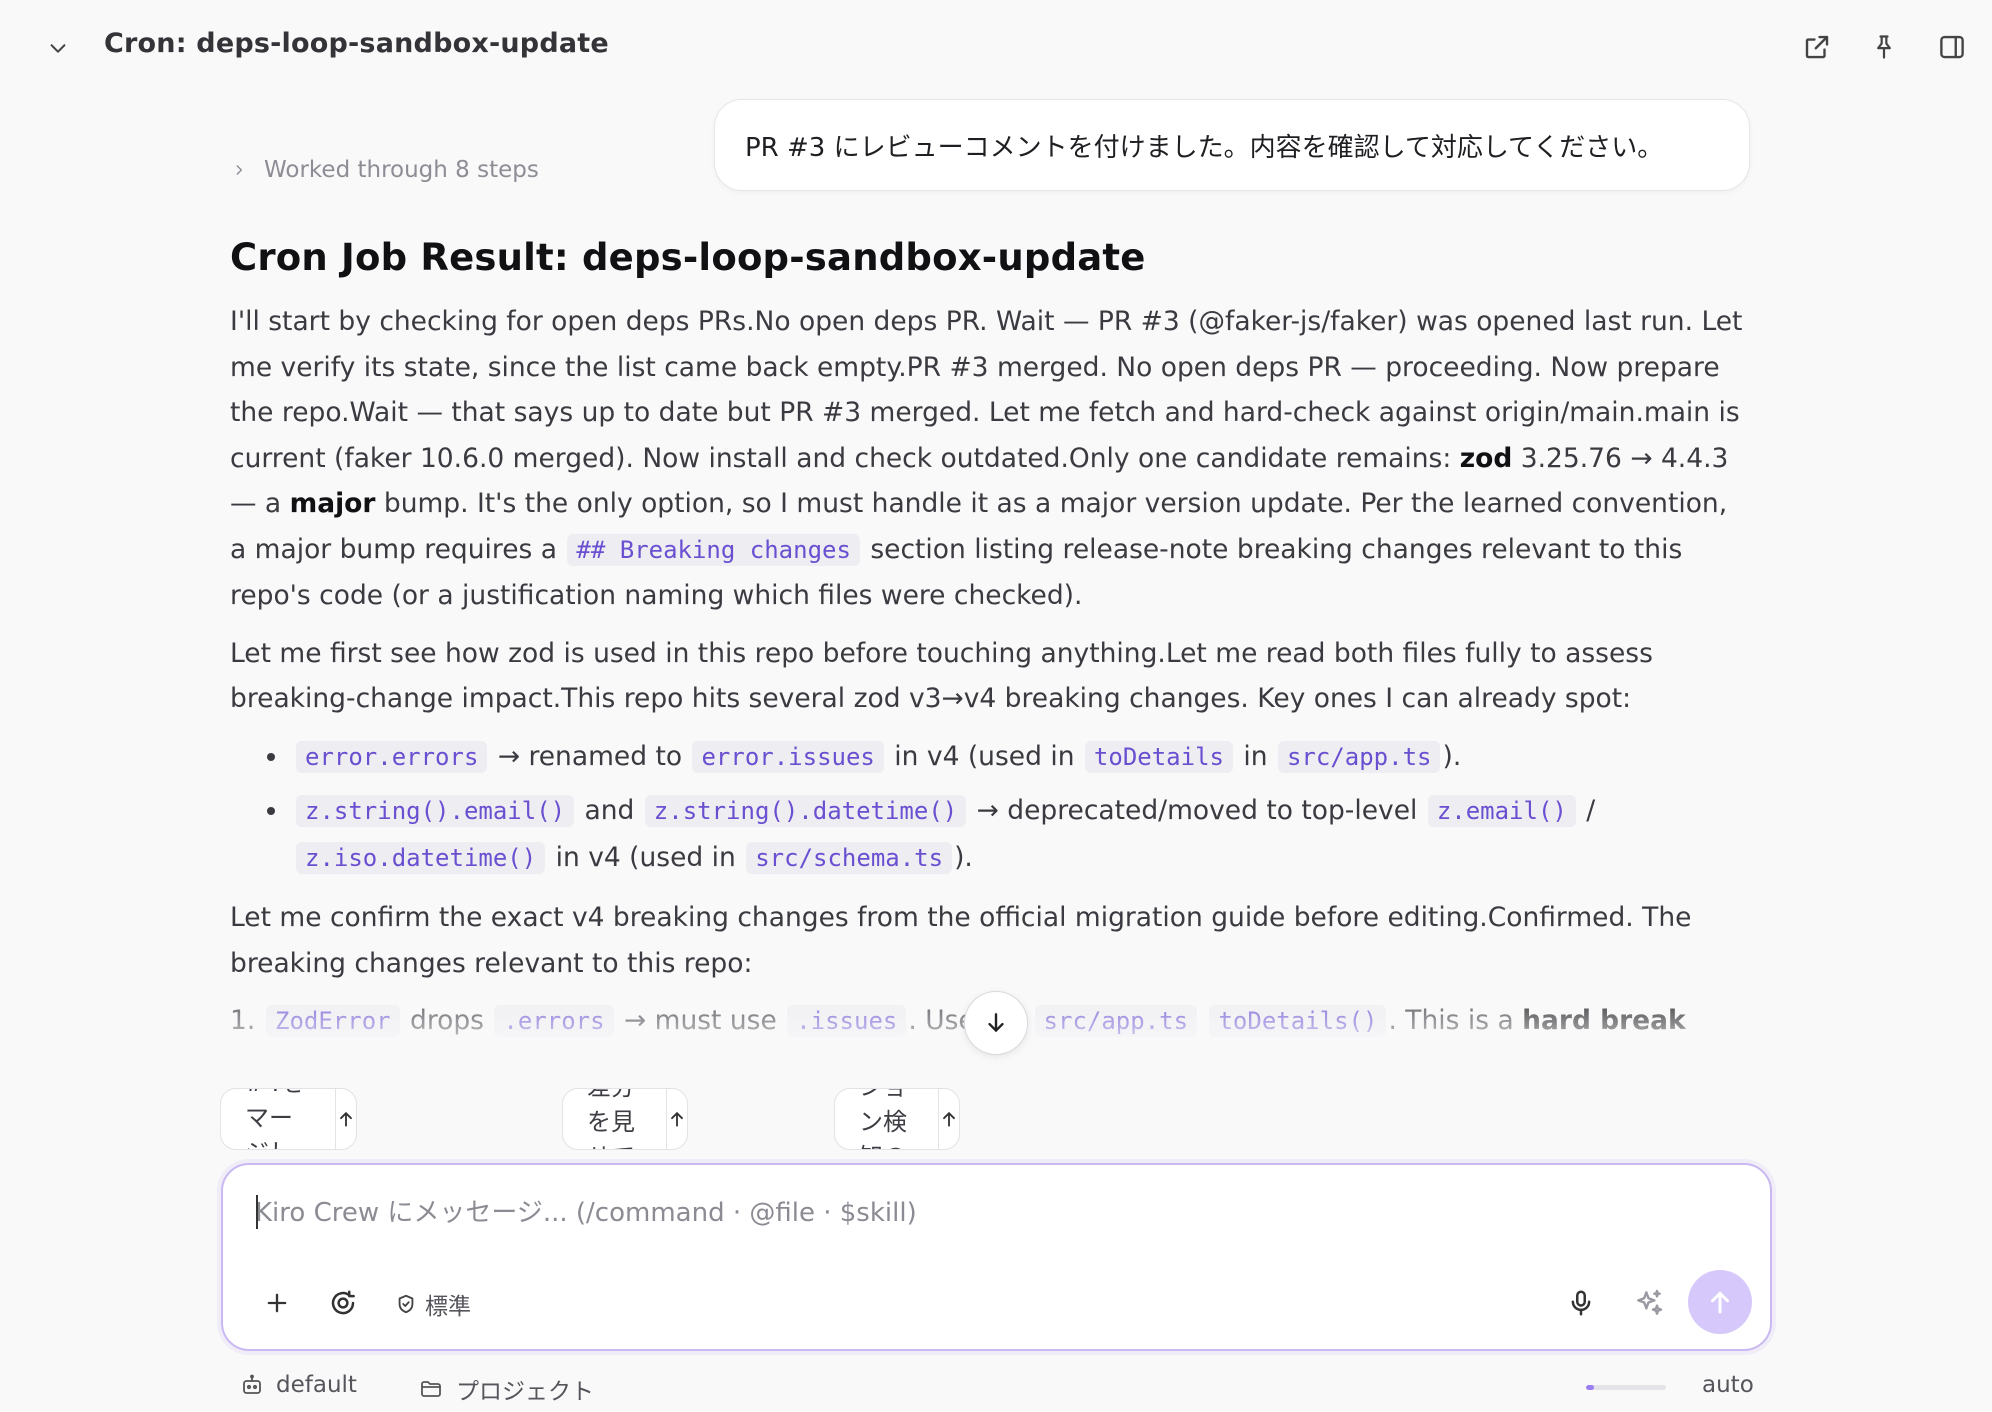 The image size is (1992, 1412). Describe the element at coordinates (392, 756) in the screenshot. I see `inline-code: error.errors` at that location.